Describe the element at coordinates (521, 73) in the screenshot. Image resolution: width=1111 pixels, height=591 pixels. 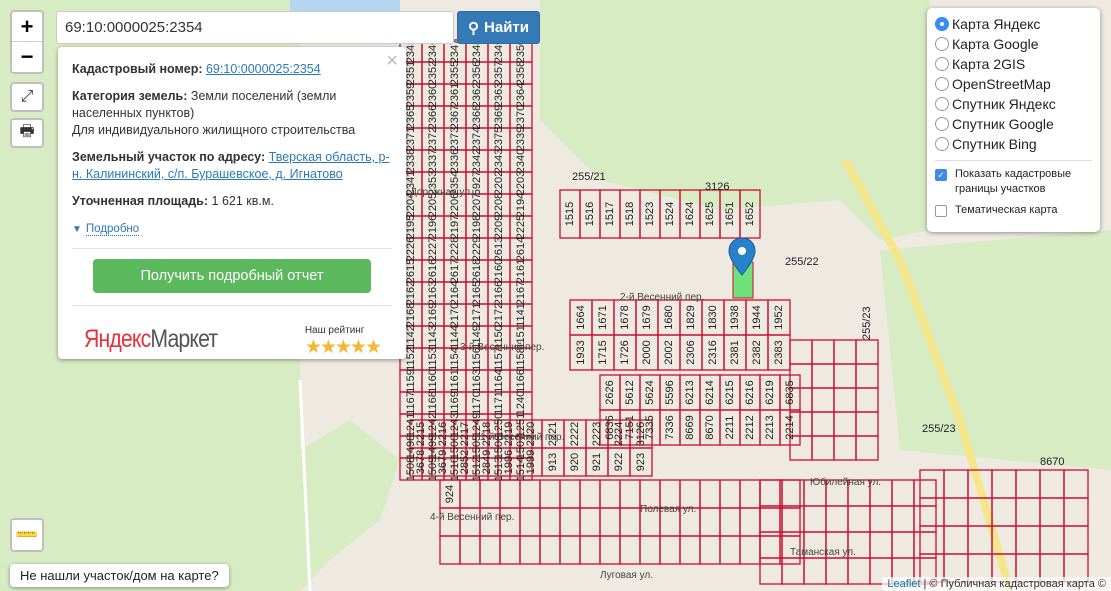
I see `parcel-number: 2358` at that location.